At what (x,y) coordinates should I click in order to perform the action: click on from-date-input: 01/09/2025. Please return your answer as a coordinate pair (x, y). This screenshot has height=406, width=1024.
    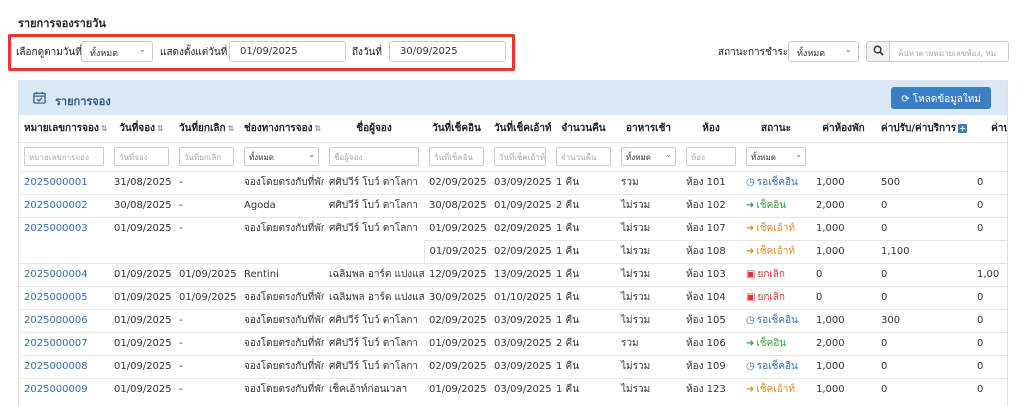
    Looking at the image, I should click on (287, 51).